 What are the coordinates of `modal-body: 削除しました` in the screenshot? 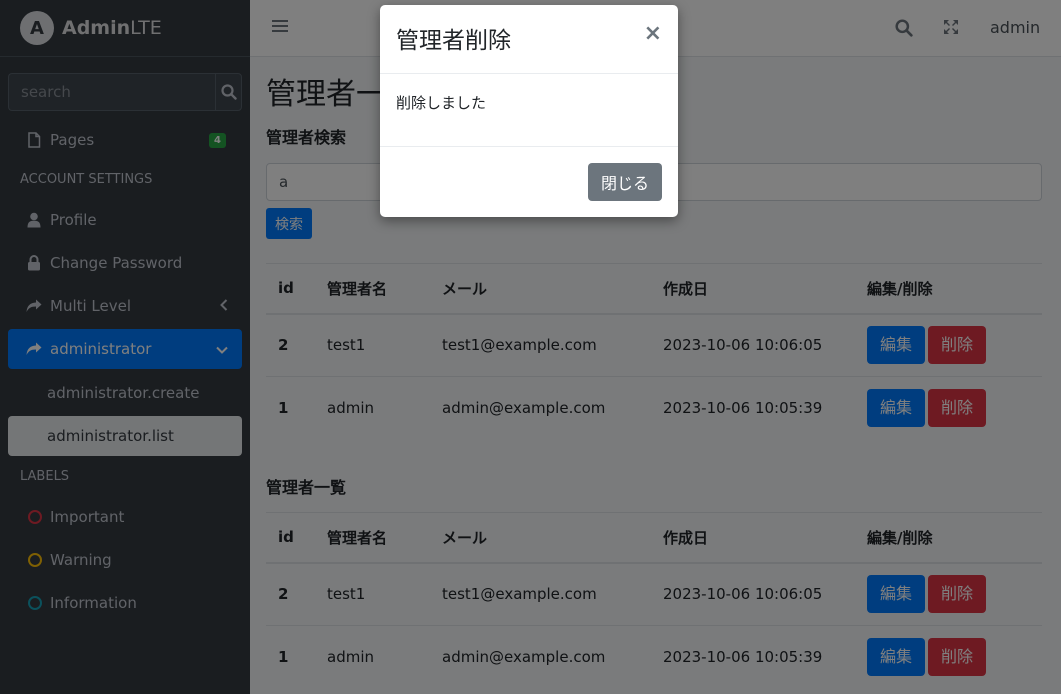 It's located at (529, 110).